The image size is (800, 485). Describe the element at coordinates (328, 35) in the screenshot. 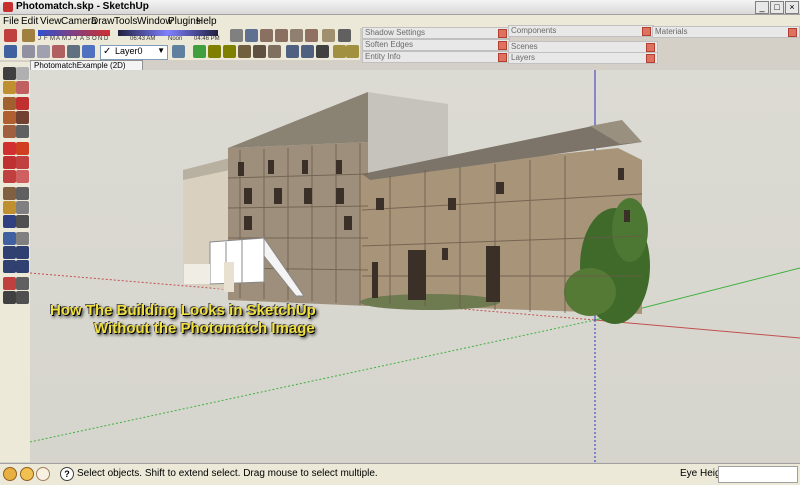

I see `left-view-icon` at that location.